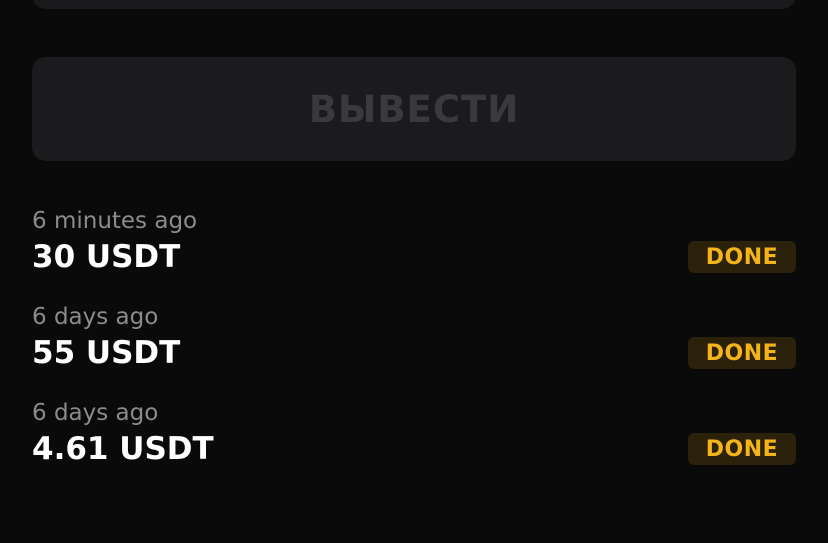  What do you see at coordinates (123, 449) in the screenshot?
I see `transaction-amount: 4.61 USDT` at bounding box center [123, 449].